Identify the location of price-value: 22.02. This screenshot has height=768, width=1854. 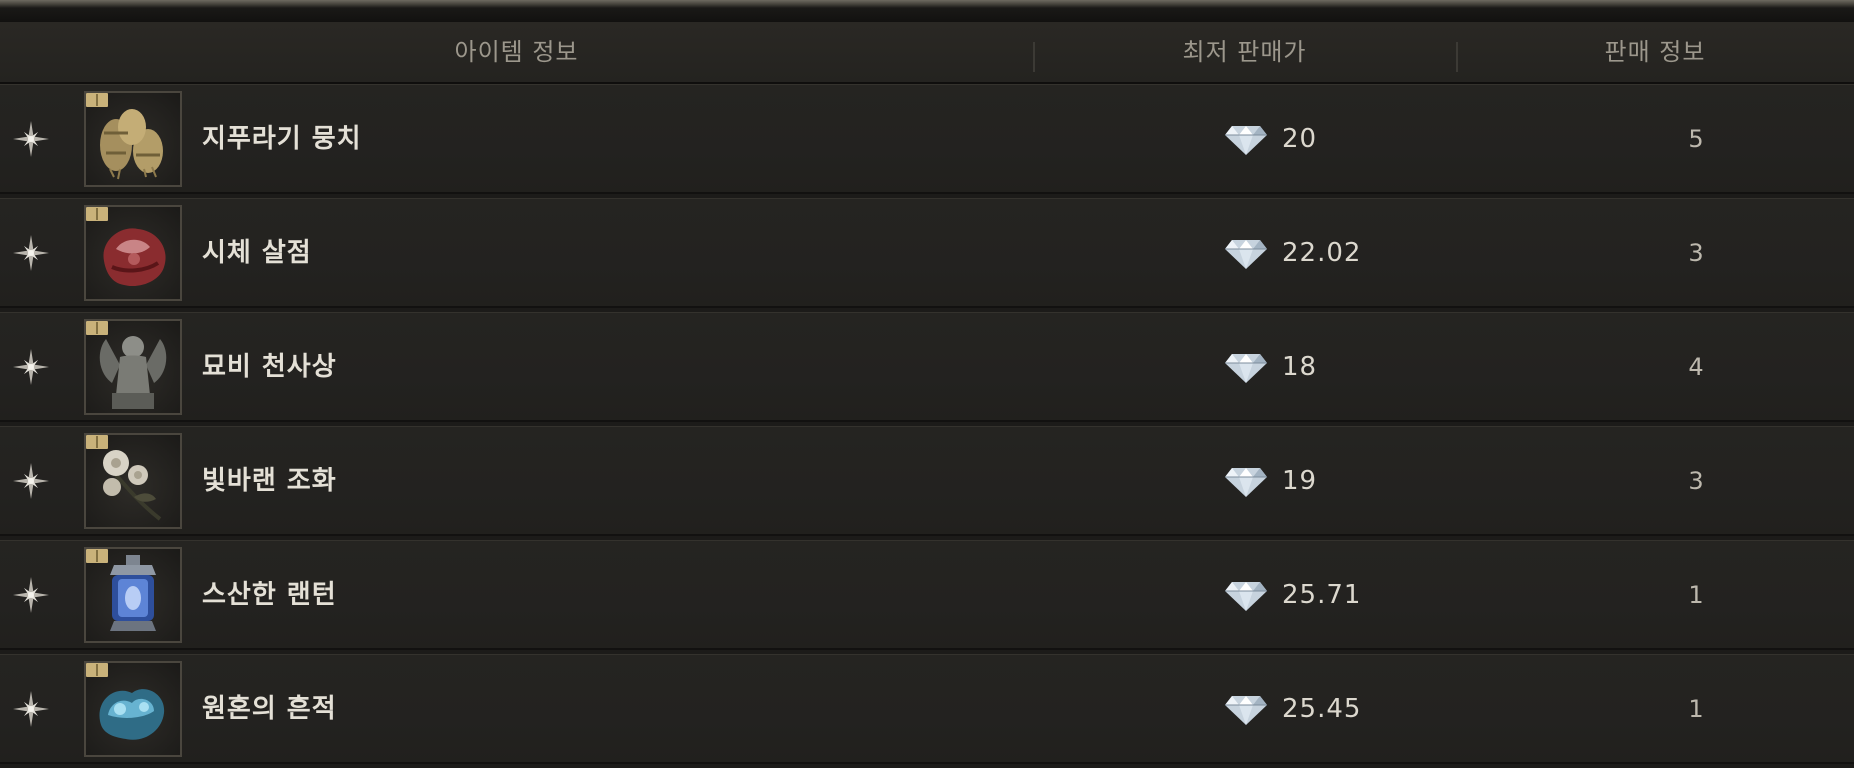
(1322, 253).